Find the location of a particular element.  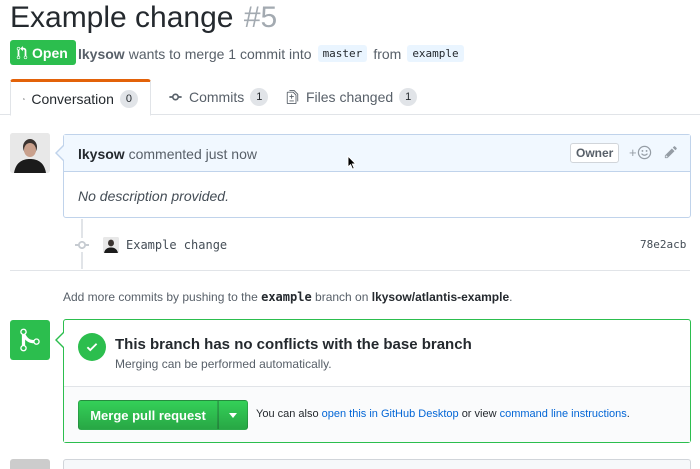

pr-meta-from: from is located at coordinates (387, 53).